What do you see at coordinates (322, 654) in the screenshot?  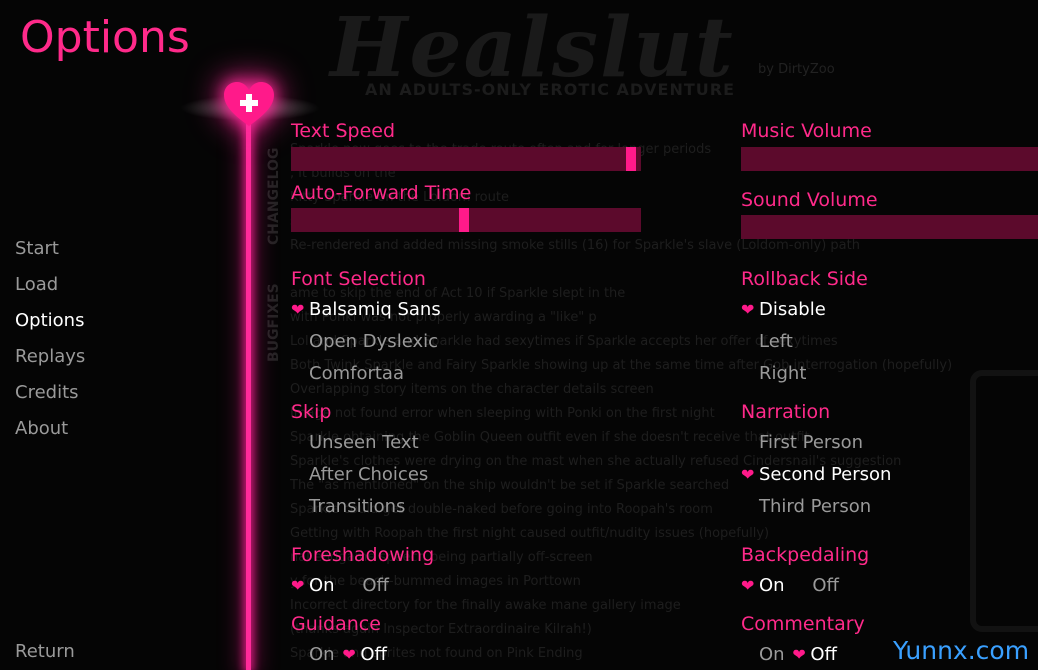 I see `guidance-on-button: On` at bounding box center [322, 654].